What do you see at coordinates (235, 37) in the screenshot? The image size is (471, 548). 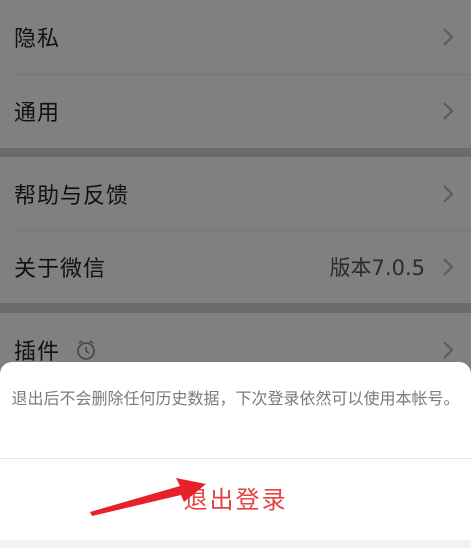 I see `settings-item-privacy: 隐私` at bounding box center [235, 37].